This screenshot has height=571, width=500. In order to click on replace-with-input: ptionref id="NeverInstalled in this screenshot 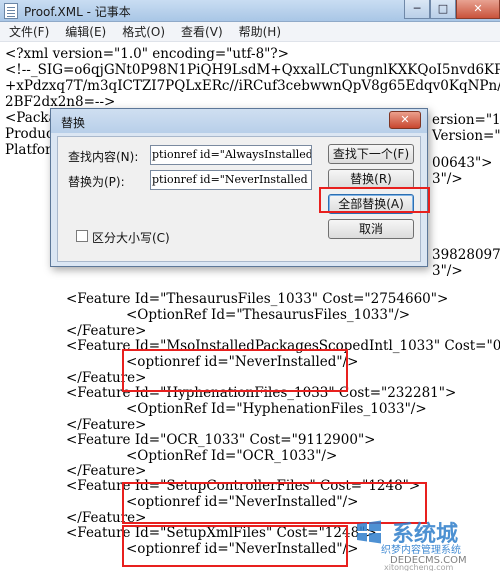, I will do `click(231, 180)`.